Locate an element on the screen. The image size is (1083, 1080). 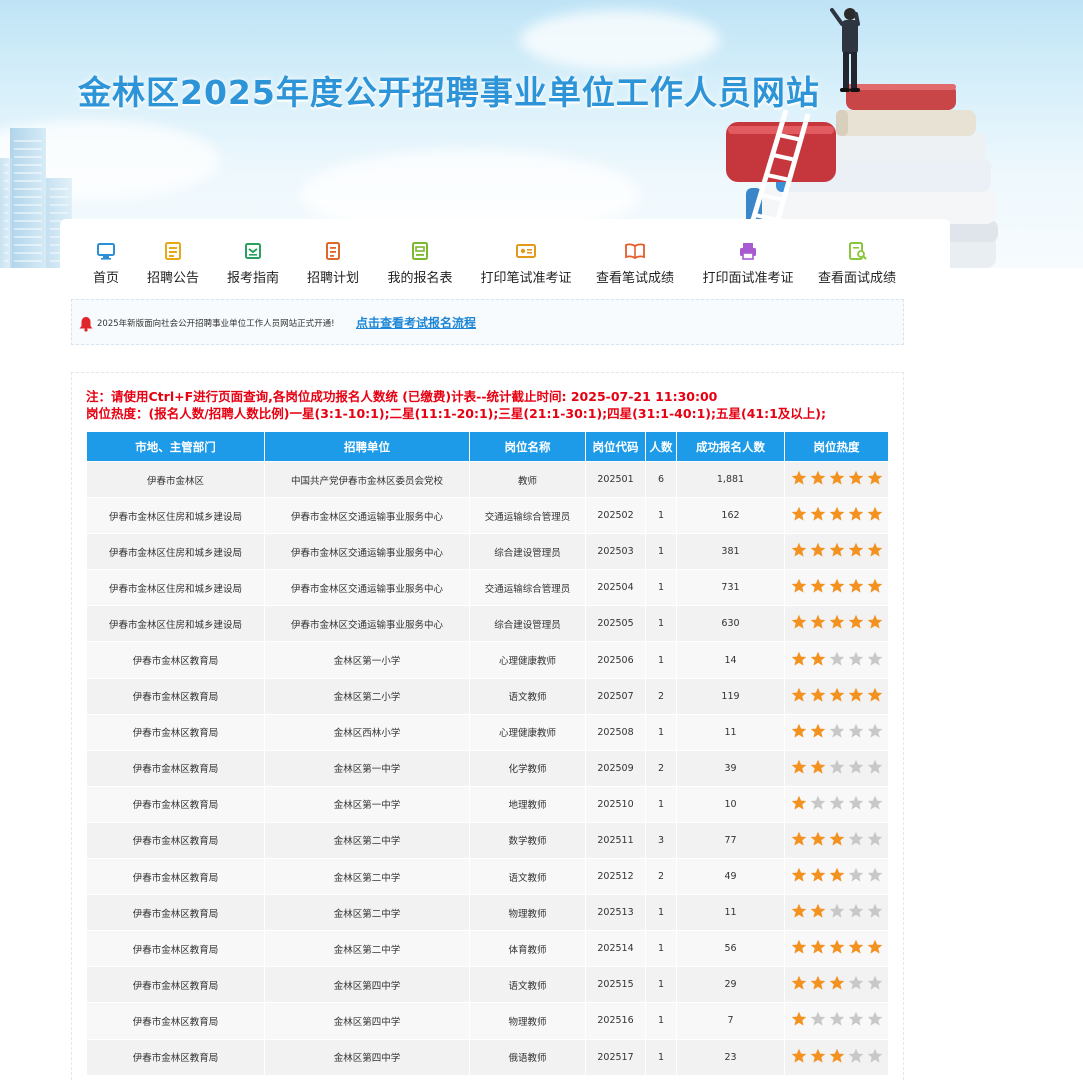
ticket-icon is located at coordinates (526, 251).